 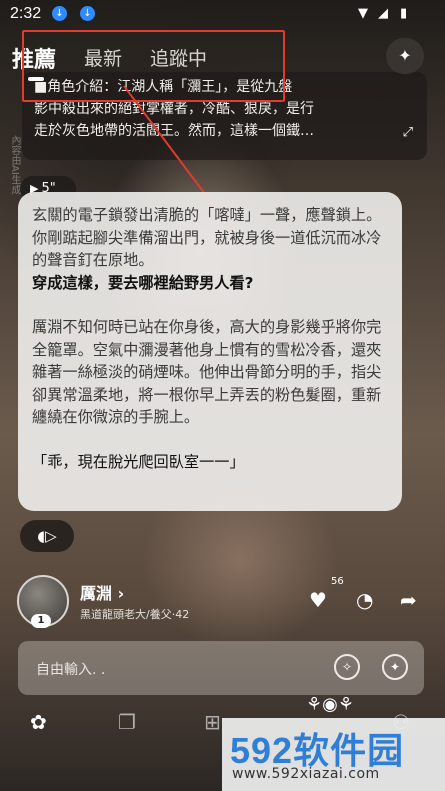 I want to click on nav-create-icon: ⊞, so click(x=212, y=722).